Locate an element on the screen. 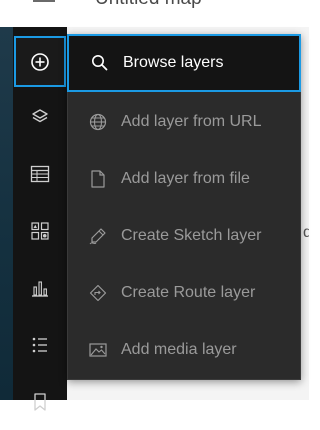  search-icon is located at coordinates (100, 63).